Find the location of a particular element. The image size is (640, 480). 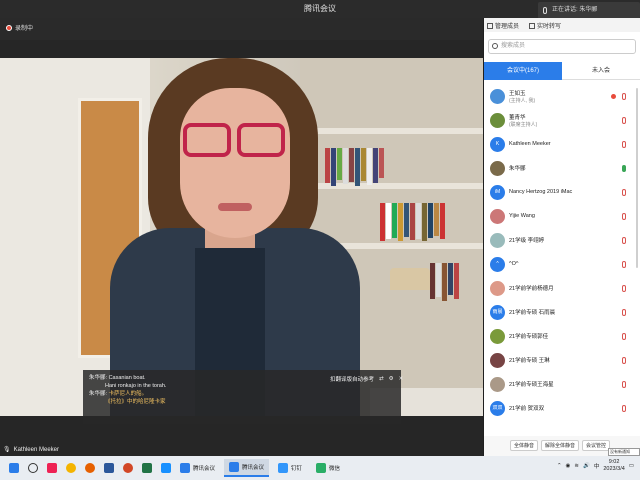

taskbar-app-label: 钉钉 is located at coordinates (297, 469).